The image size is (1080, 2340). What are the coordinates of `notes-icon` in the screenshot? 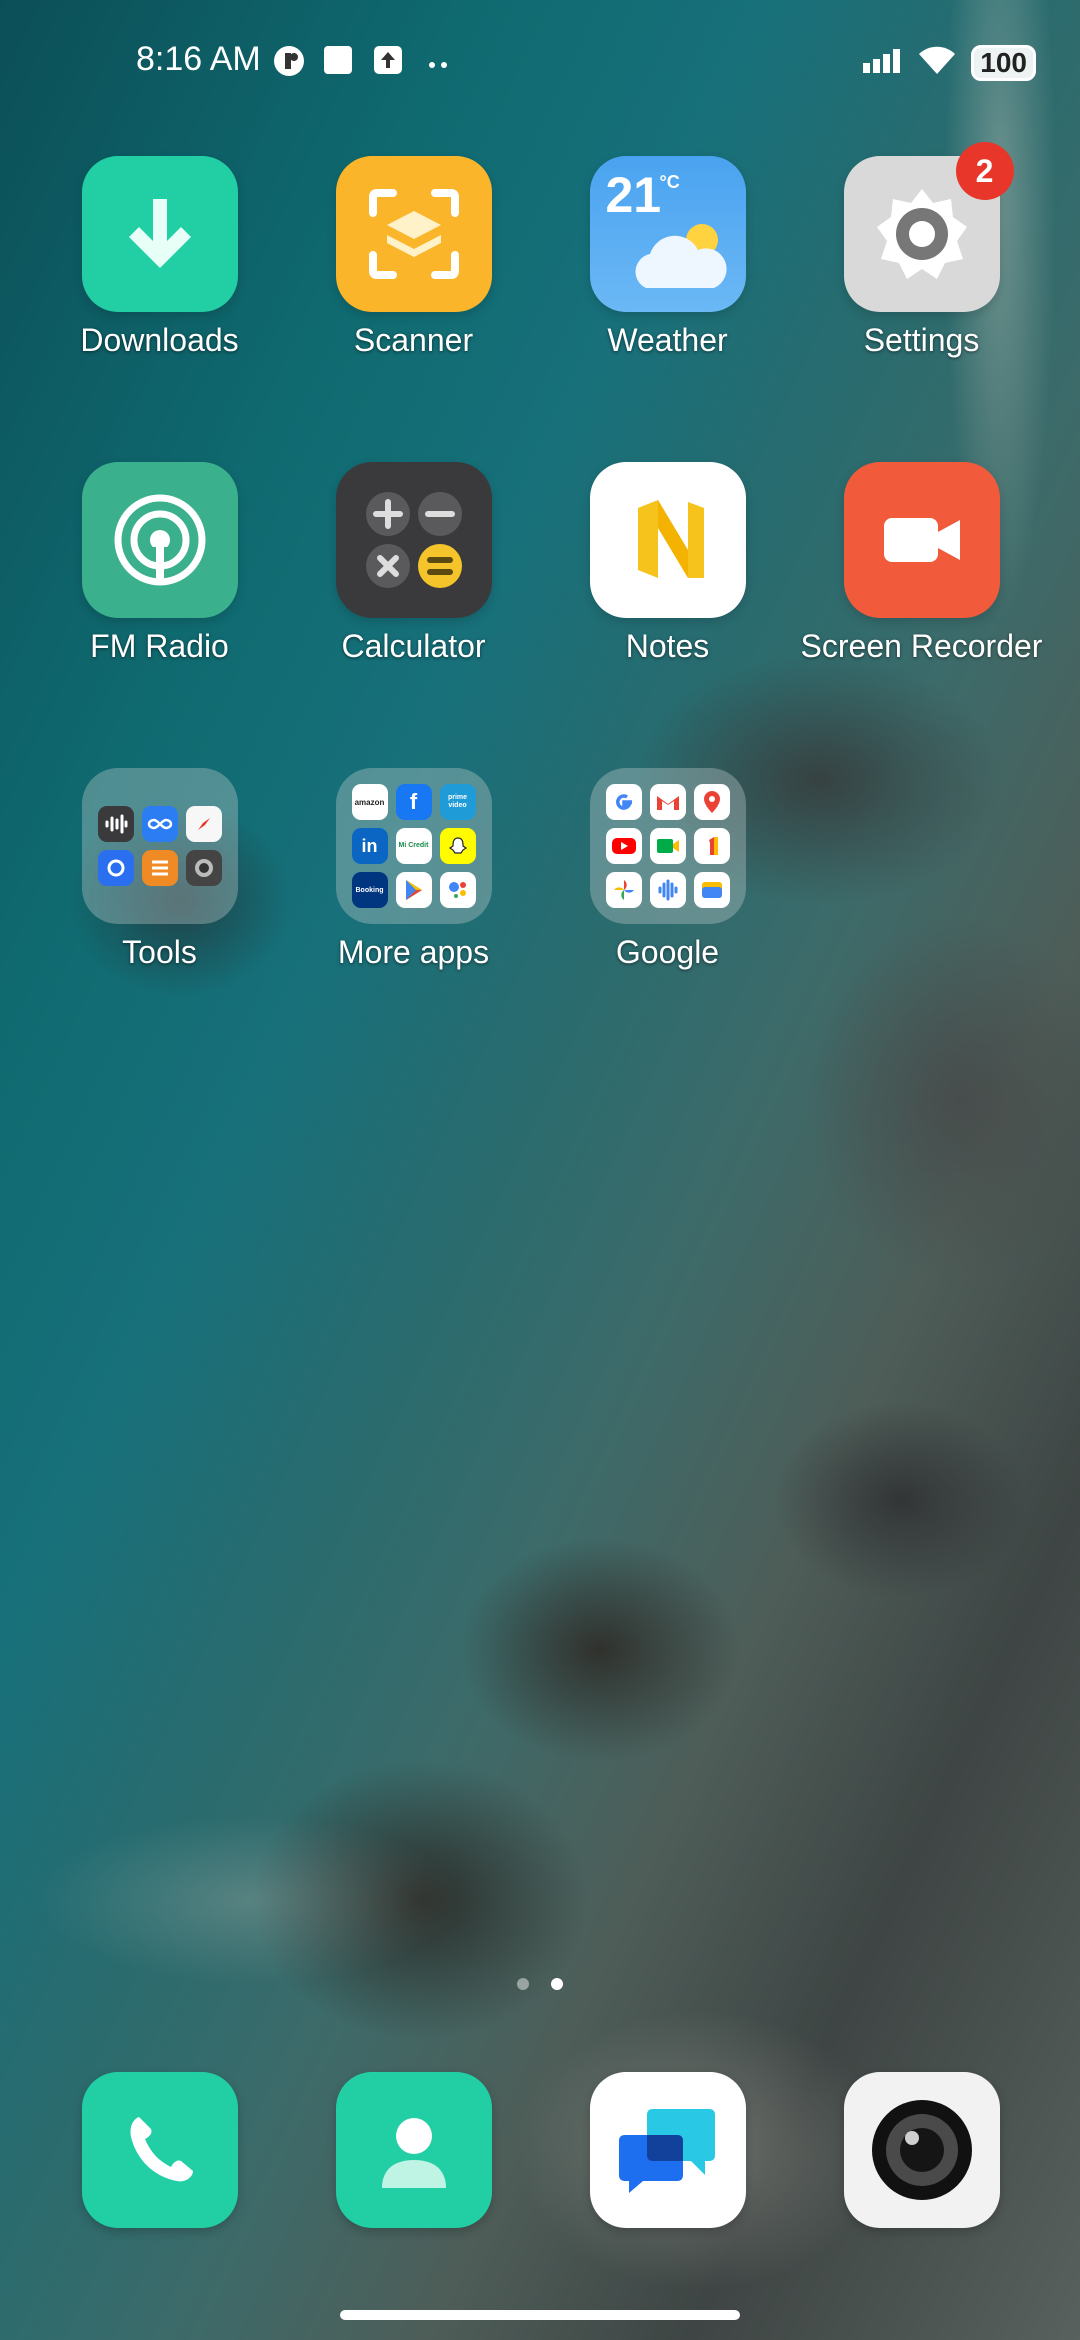 It's located at (667, 540).